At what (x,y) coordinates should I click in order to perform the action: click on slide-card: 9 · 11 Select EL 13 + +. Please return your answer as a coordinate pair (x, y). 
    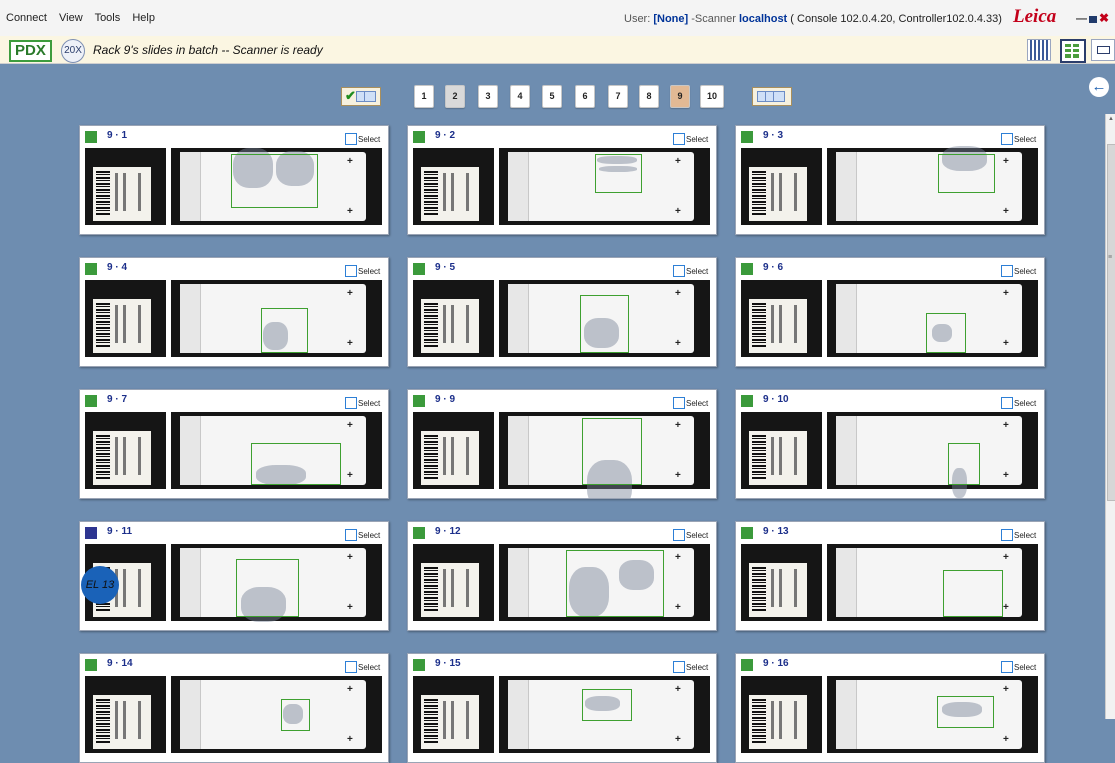
    Looking at the image, I should click on (234, 576).